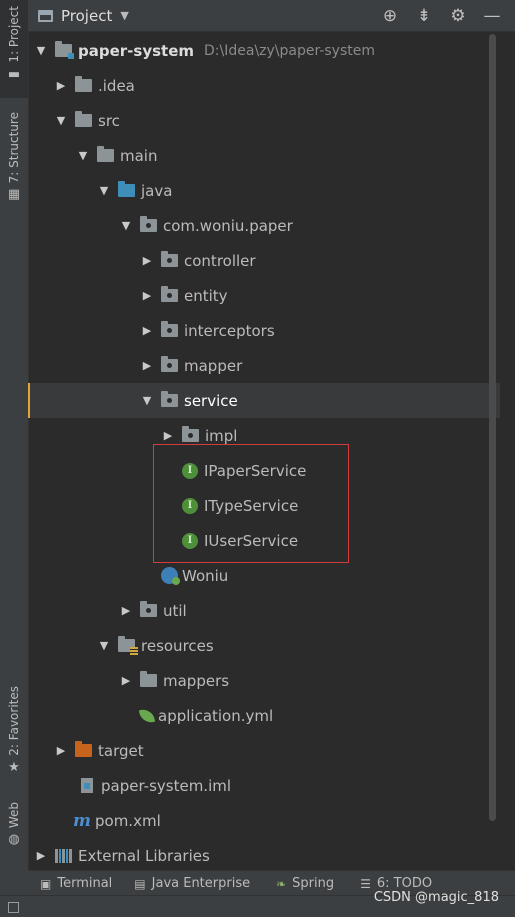  What do you see at coordinates (157, 190) in the screenshot?
I see `tree-node-label: java` at bounding box center [157, 190].